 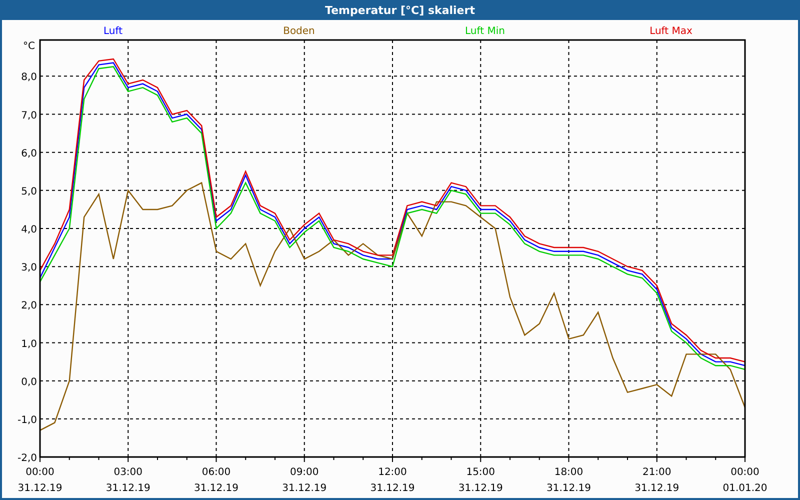 I want to click on legend-label: Luft Min, so click(x=485, y=31).